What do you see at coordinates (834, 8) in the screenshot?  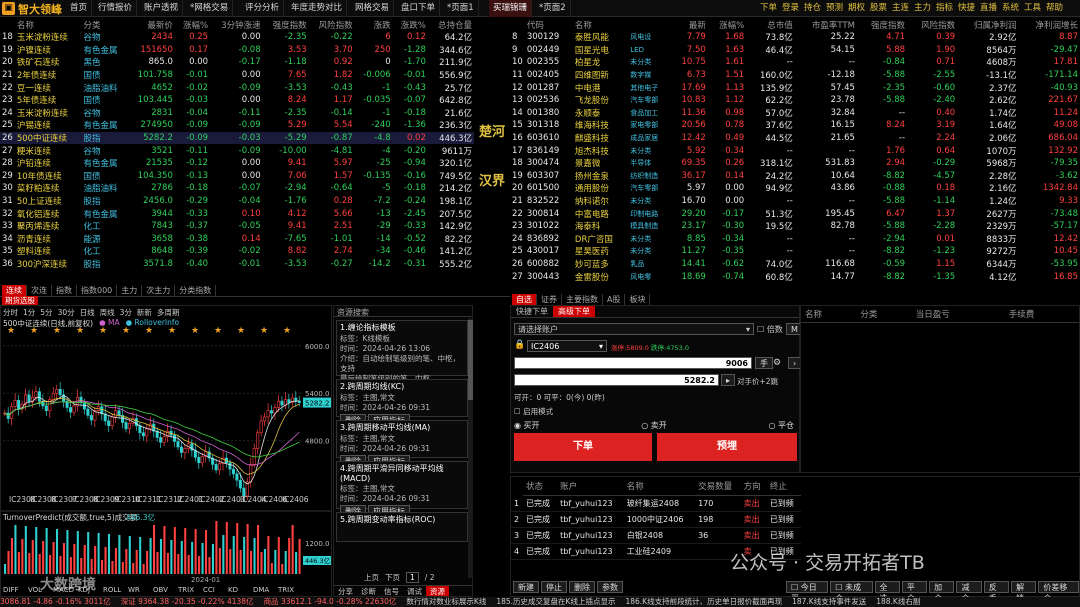 I see `menu-3: 预测` at bounding box center [834, 8].